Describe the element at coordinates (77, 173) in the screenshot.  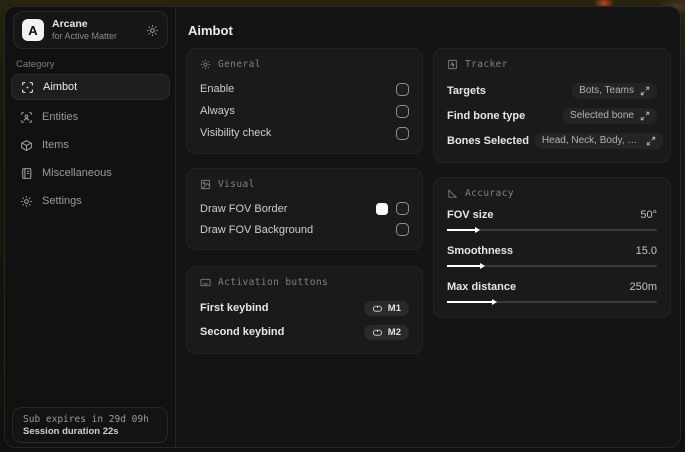
I see `sidebar-item-label: Miscellaneous` at that location.